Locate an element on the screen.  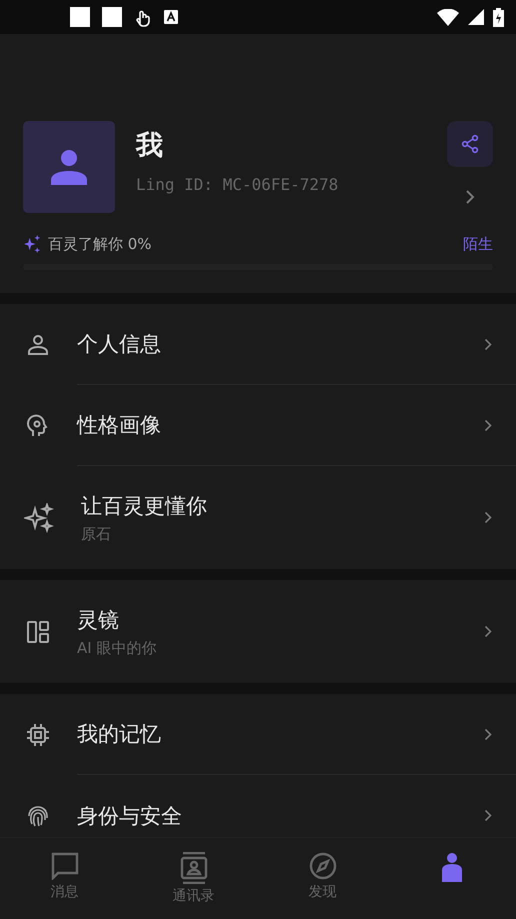
wifi-icon is located at coordinates (448, 17).